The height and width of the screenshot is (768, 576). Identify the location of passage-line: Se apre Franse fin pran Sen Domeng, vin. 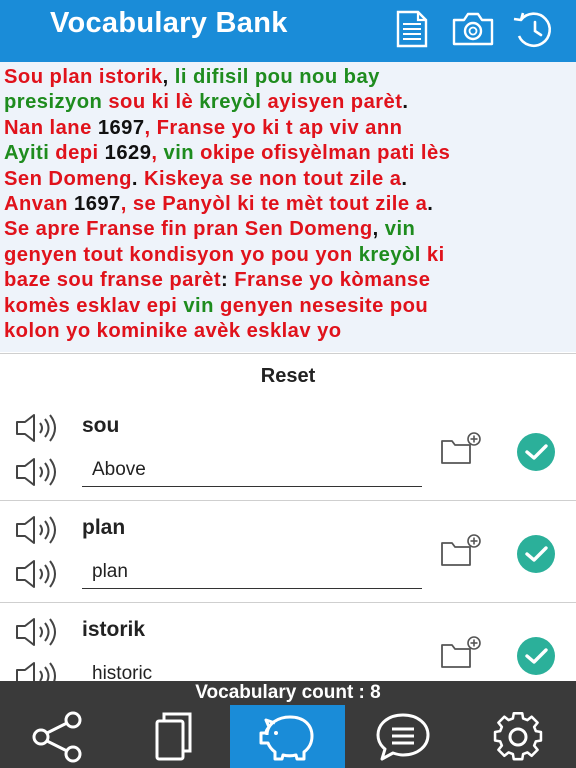
(287, 229).